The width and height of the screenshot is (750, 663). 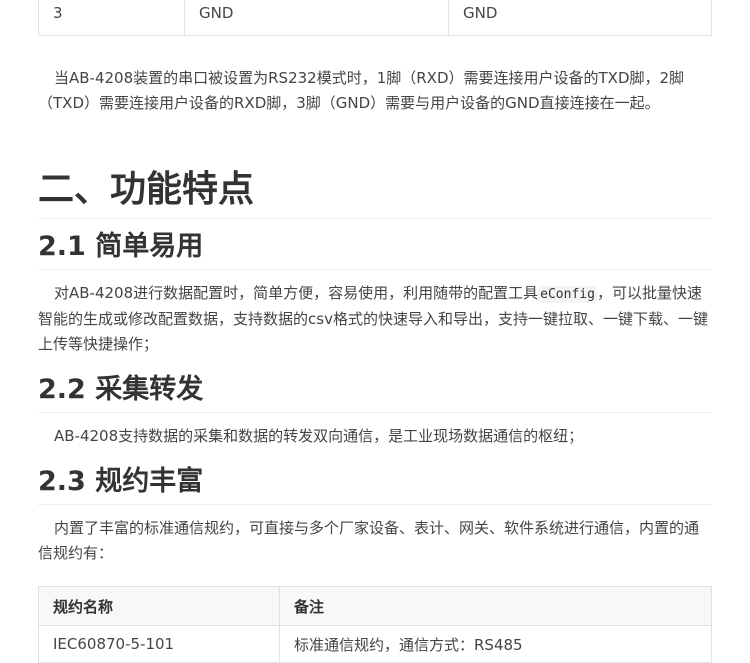 What do you see at coordinates (495, 644) in the screenshot?
I see `table-cell: 标准通信规约，通信方式：RS485` at bounding box center [495, 644].